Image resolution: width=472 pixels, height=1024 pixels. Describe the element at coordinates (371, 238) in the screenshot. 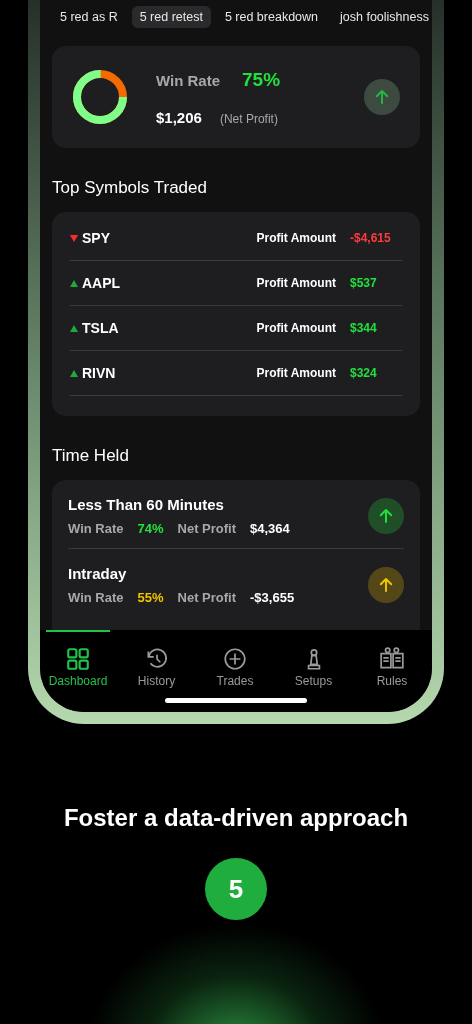

I see `profit-amount: -$4,615` at that location.